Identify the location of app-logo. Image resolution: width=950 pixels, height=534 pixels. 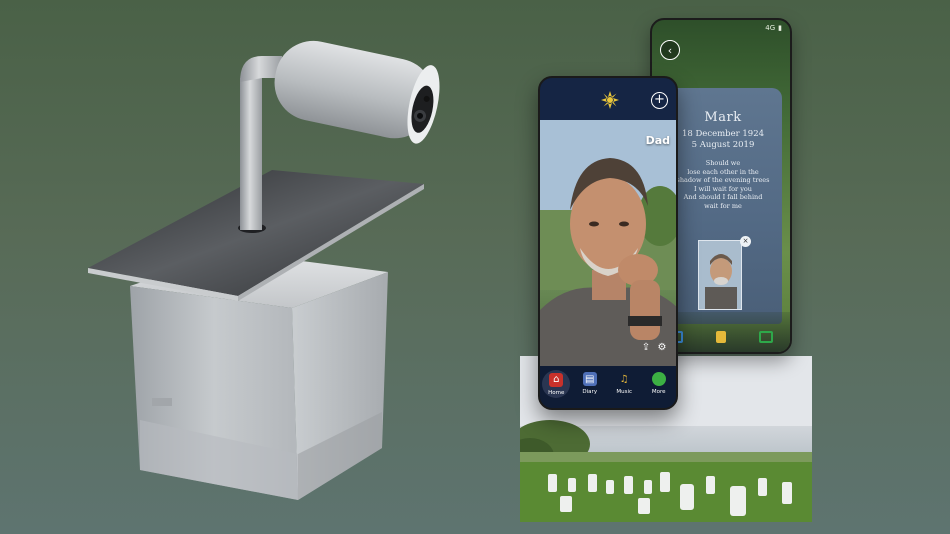
(610, 100).